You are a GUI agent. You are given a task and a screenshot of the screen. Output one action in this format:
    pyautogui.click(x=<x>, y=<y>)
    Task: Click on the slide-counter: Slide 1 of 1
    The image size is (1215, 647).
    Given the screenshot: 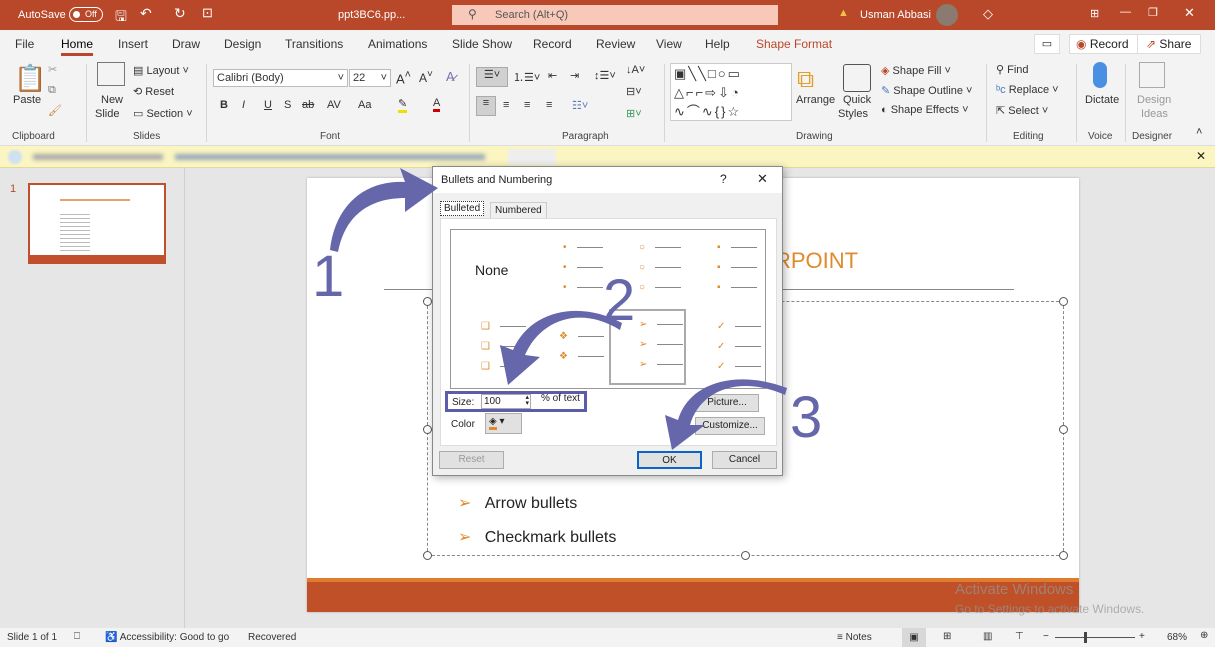 What is the action you would take?
    pyautogui.click(x=32, y=637)
    